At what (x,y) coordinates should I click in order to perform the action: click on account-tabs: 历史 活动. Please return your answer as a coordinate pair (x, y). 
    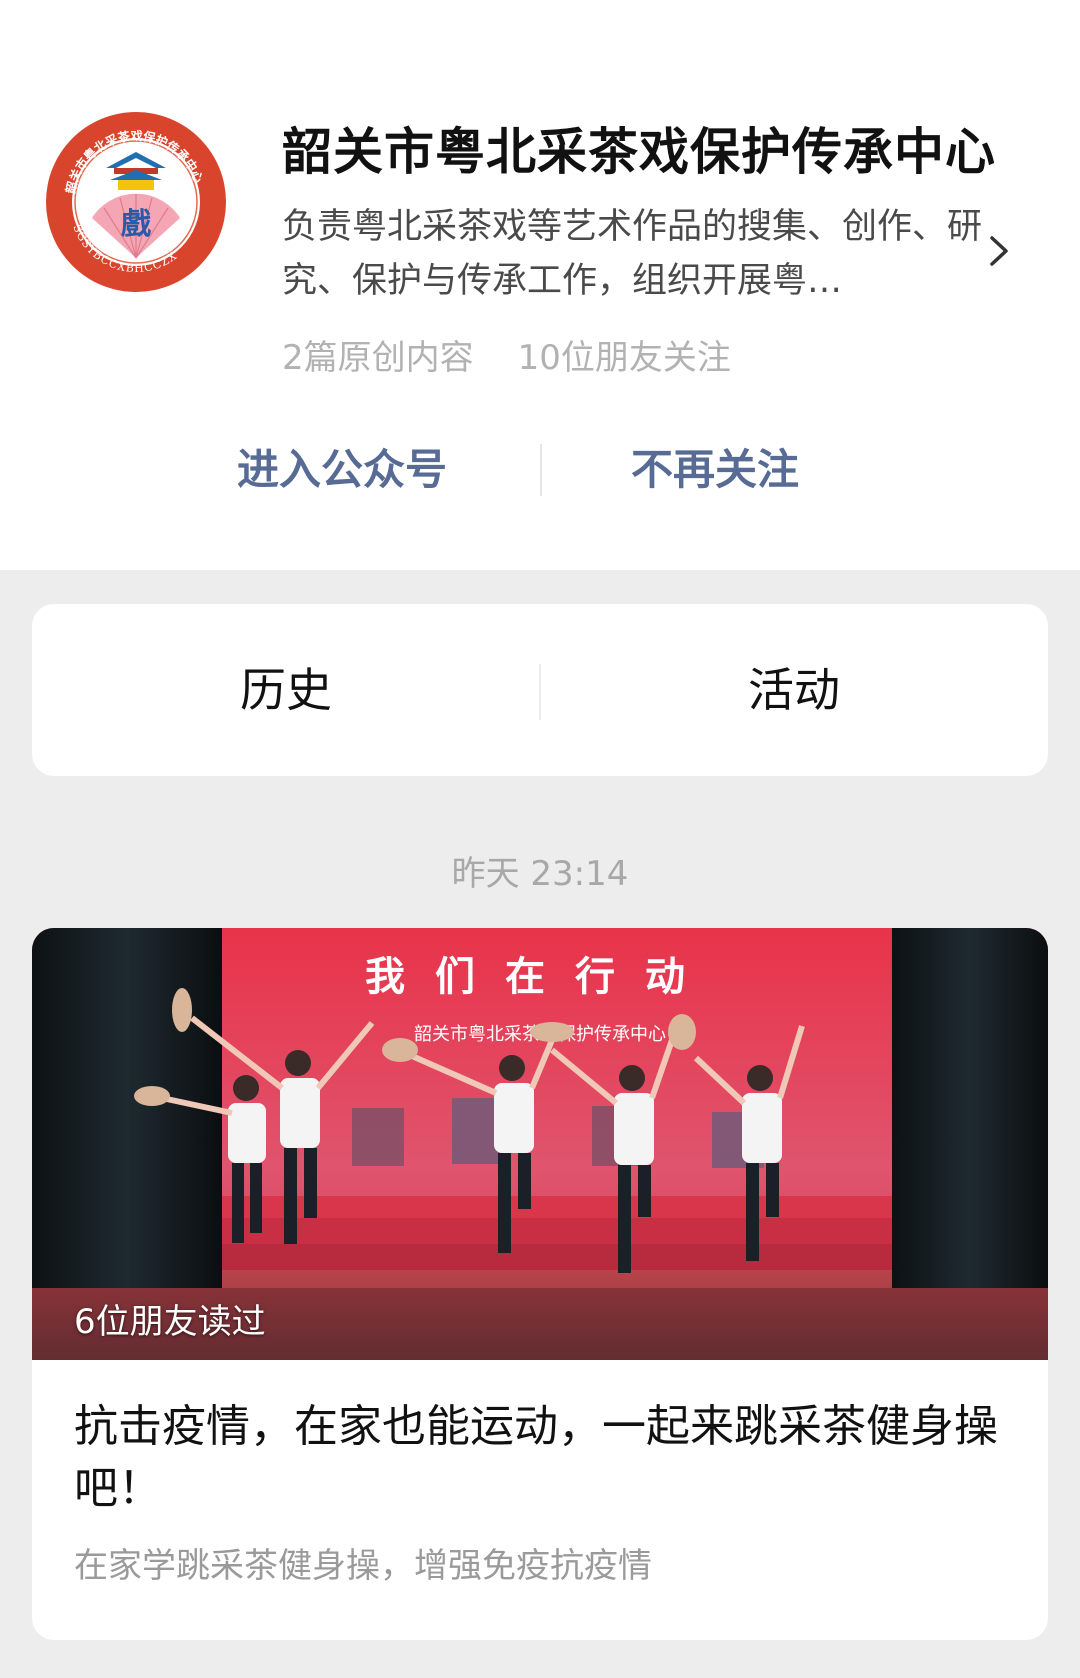
    Looking at the image, I should click on (540, 690).